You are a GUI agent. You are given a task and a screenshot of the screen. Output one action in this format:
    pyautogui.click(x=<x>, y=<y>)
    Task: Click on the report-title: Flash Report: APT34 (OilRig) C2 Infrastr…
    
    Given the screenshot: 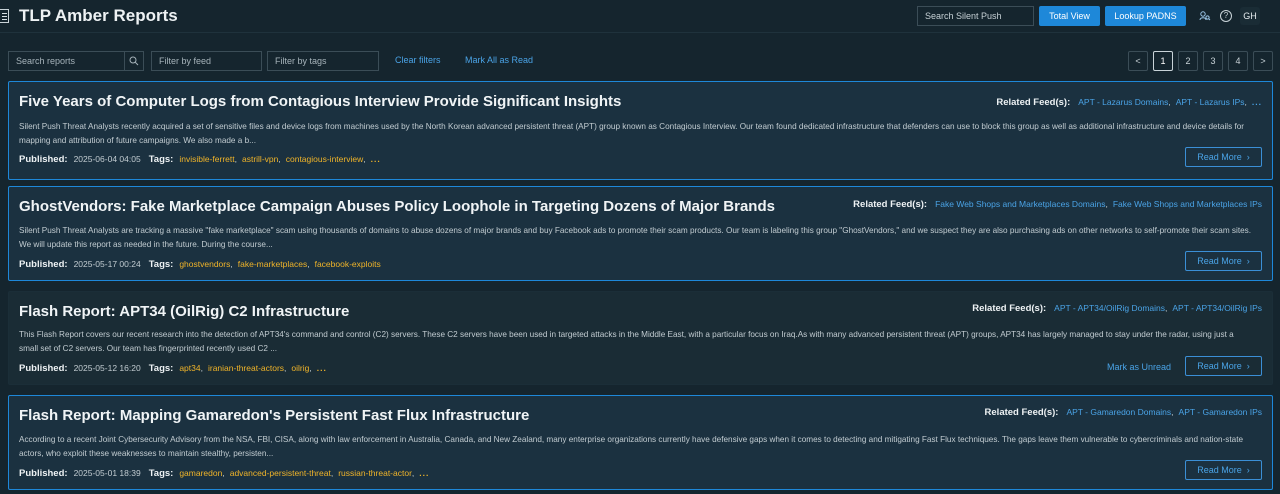 What is the action you would take?
    pyautogui.click(x=184, y=311)
    